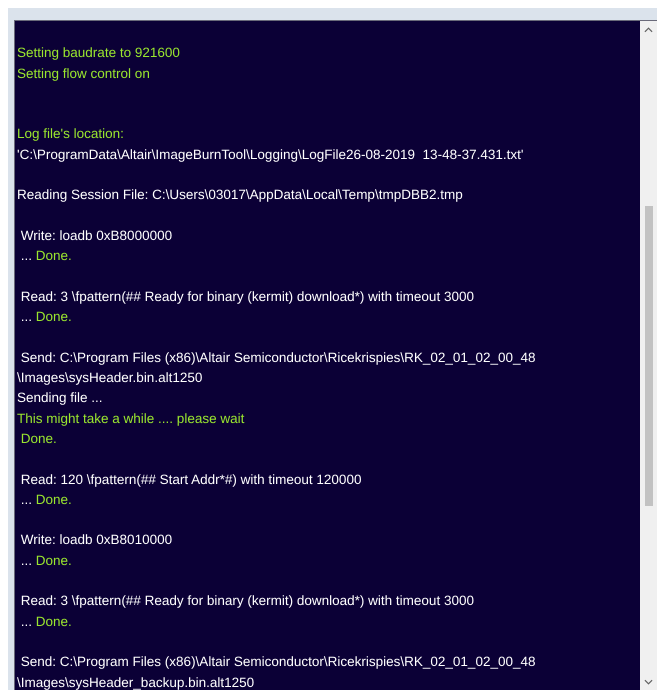 Image resolution: width=657 pixels, height=690 pixels. Describe the element at coordinates (648, 30) in the screenshot. I see `scroll-up-icon` at that location.